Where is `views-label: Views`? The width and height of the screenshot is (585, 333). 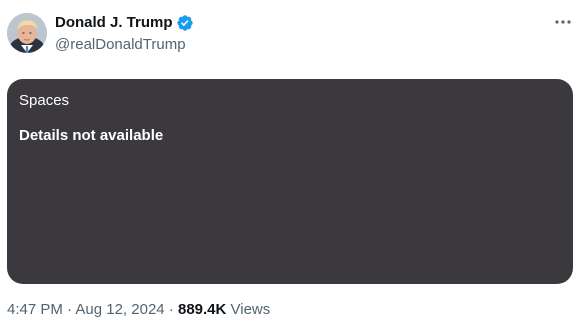
views-label: Views is located at coordinates (248, 309).